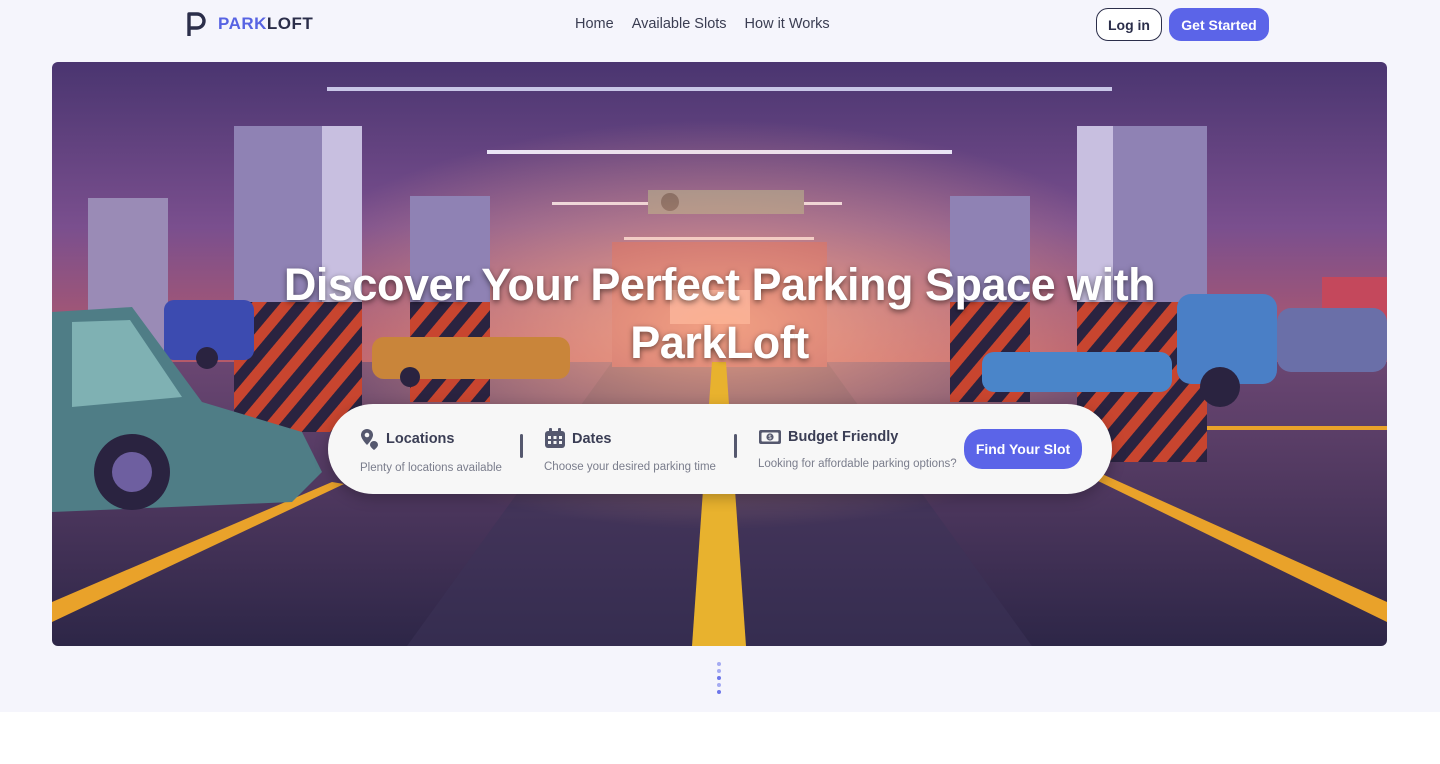 The image size is (1440, 764). I want to click on brand-logo: PARKLOFT, so click(249, 24).